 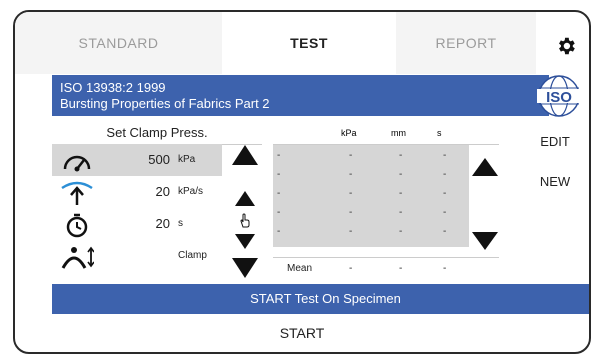 I want to click on tab-report: REPORT, so click(x=466, y=43).